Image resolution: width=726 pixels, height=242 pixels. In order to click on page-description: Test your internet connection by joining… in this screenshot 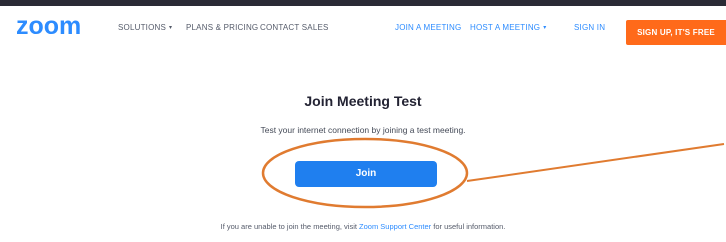, I will do `click(363, 130)`.